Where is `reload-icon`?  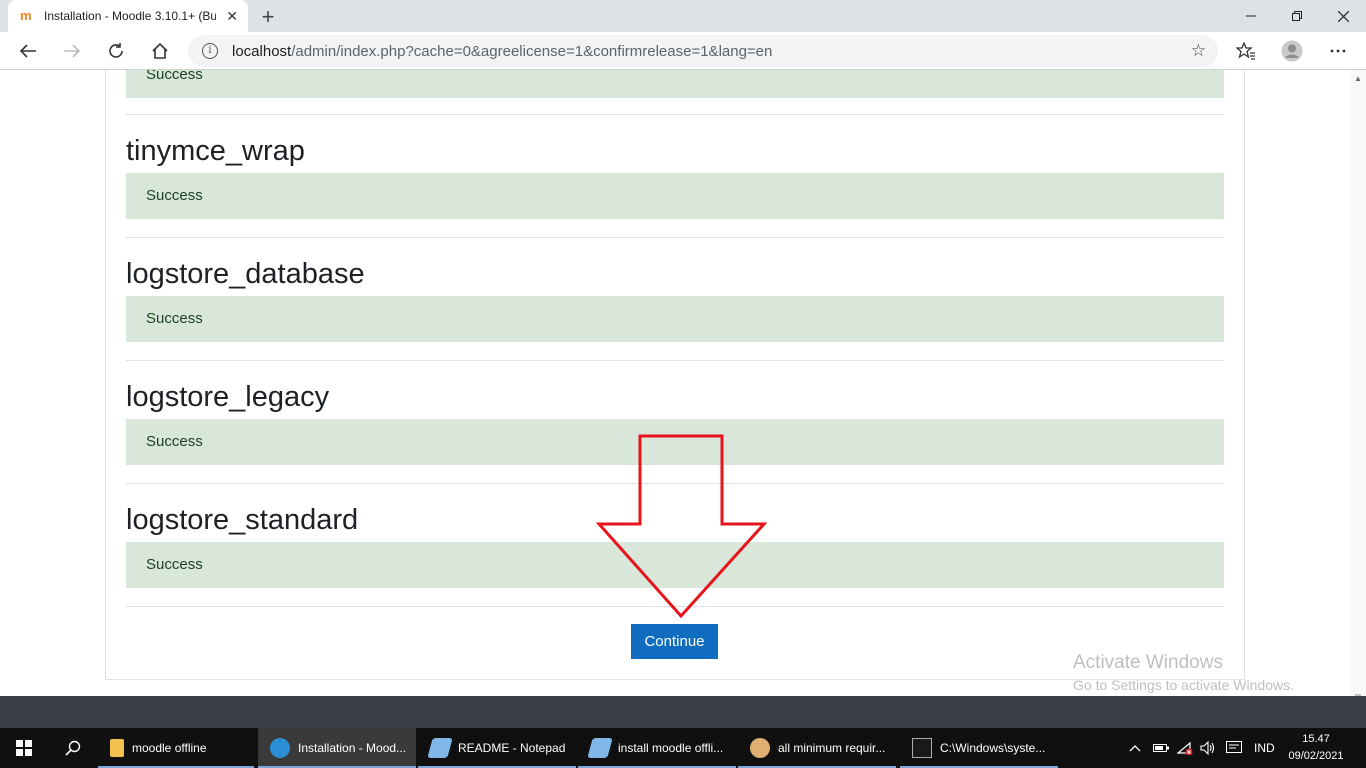 reload-icon is located at coordinates (116, 50).